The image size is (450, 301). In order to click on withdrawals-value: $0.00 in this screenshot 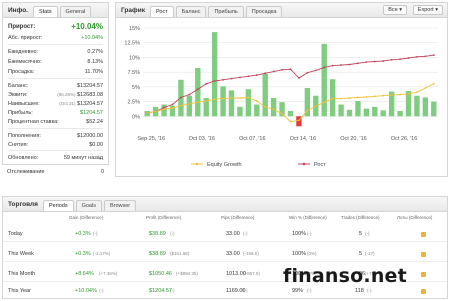, I will do `click(96, 144)`.